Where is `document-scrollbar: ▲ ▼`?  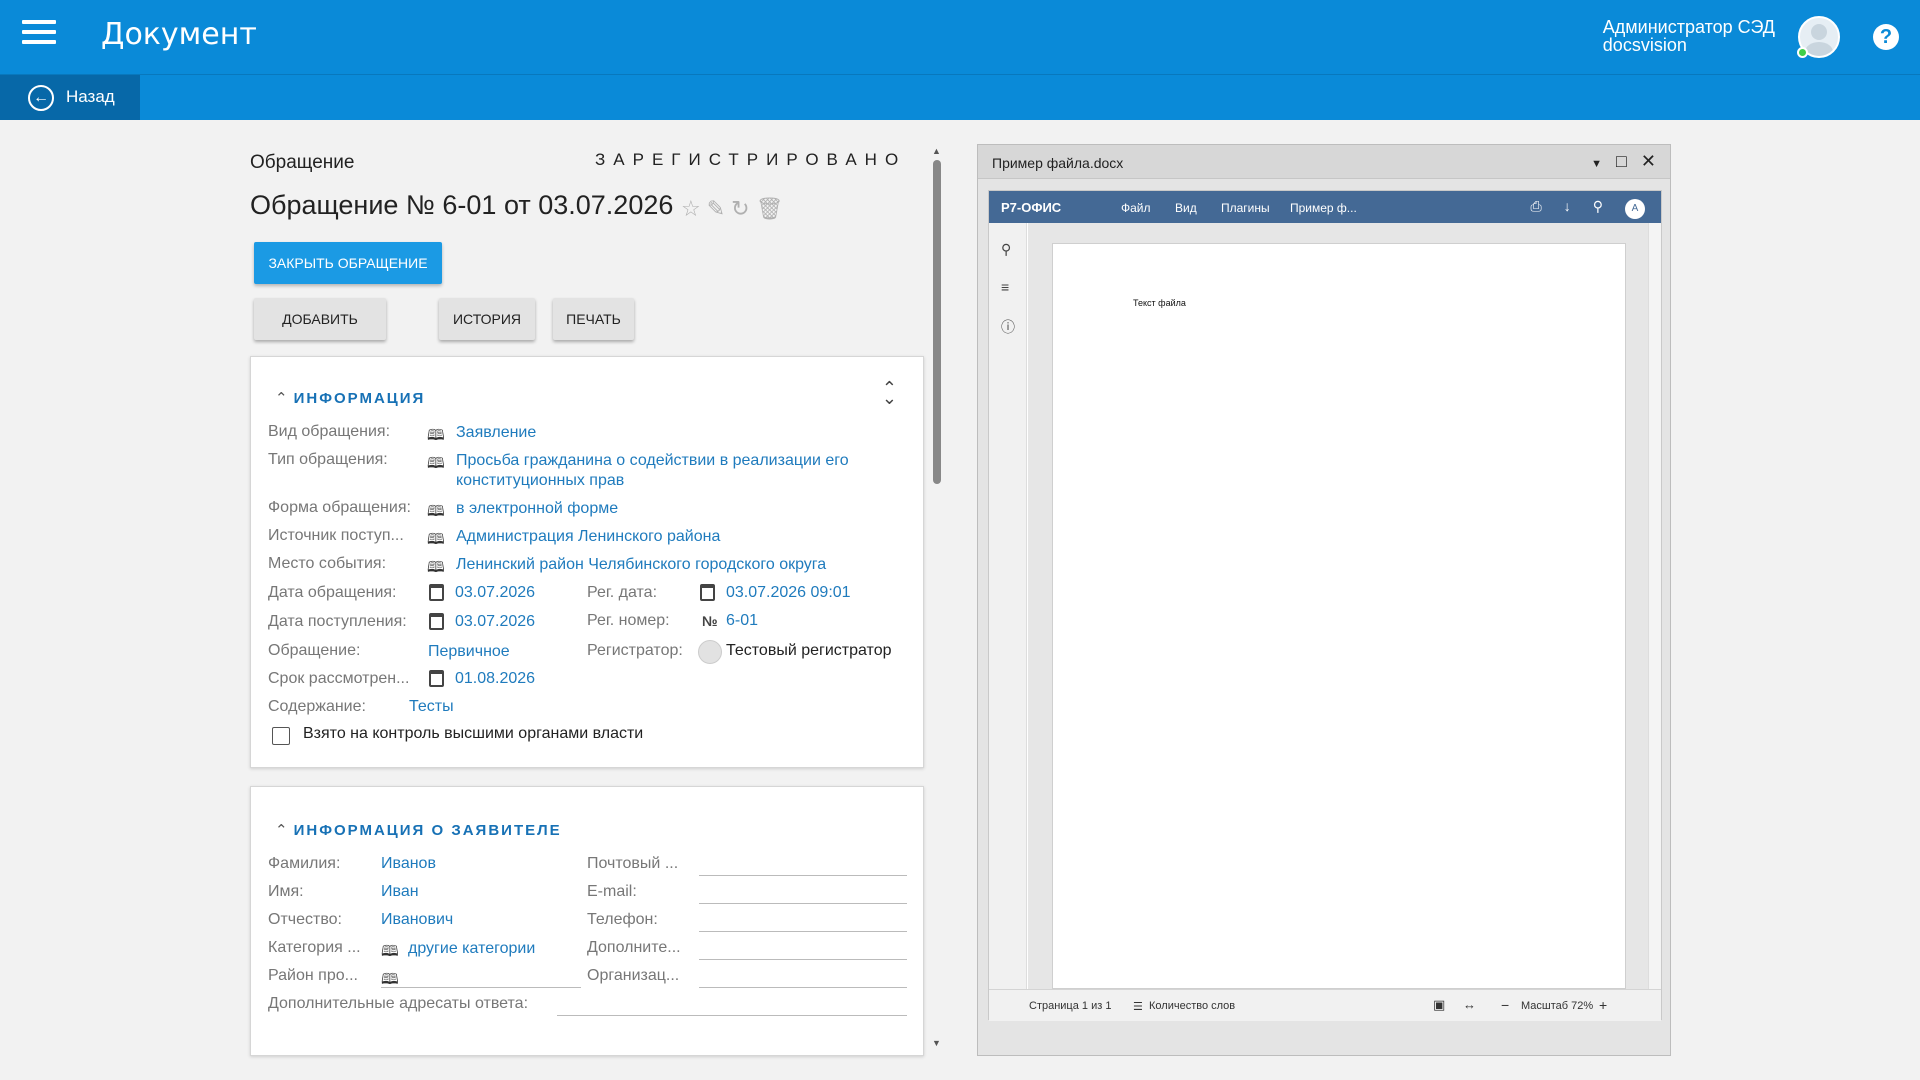 document-scrollbar: ▲ ▼ is located at coordinates (937, 590).